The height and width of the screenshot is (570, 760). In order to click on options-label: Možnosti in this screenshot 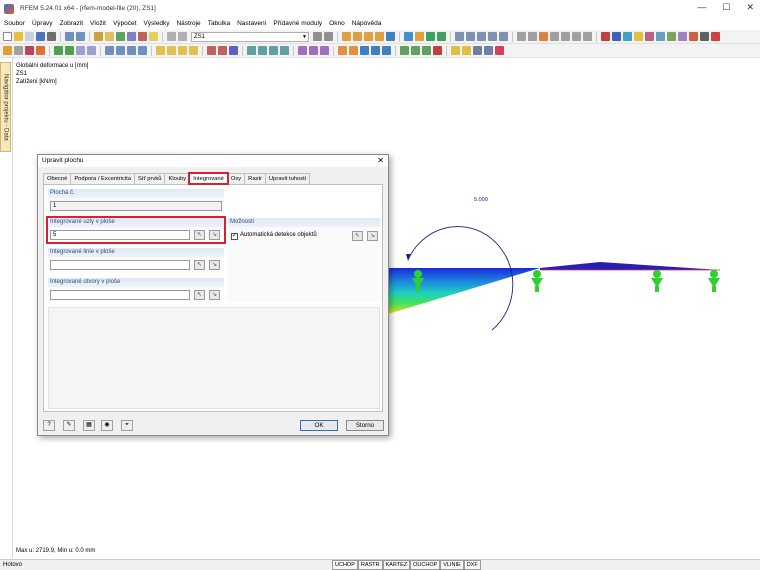, I will do `click(304, 222)`.